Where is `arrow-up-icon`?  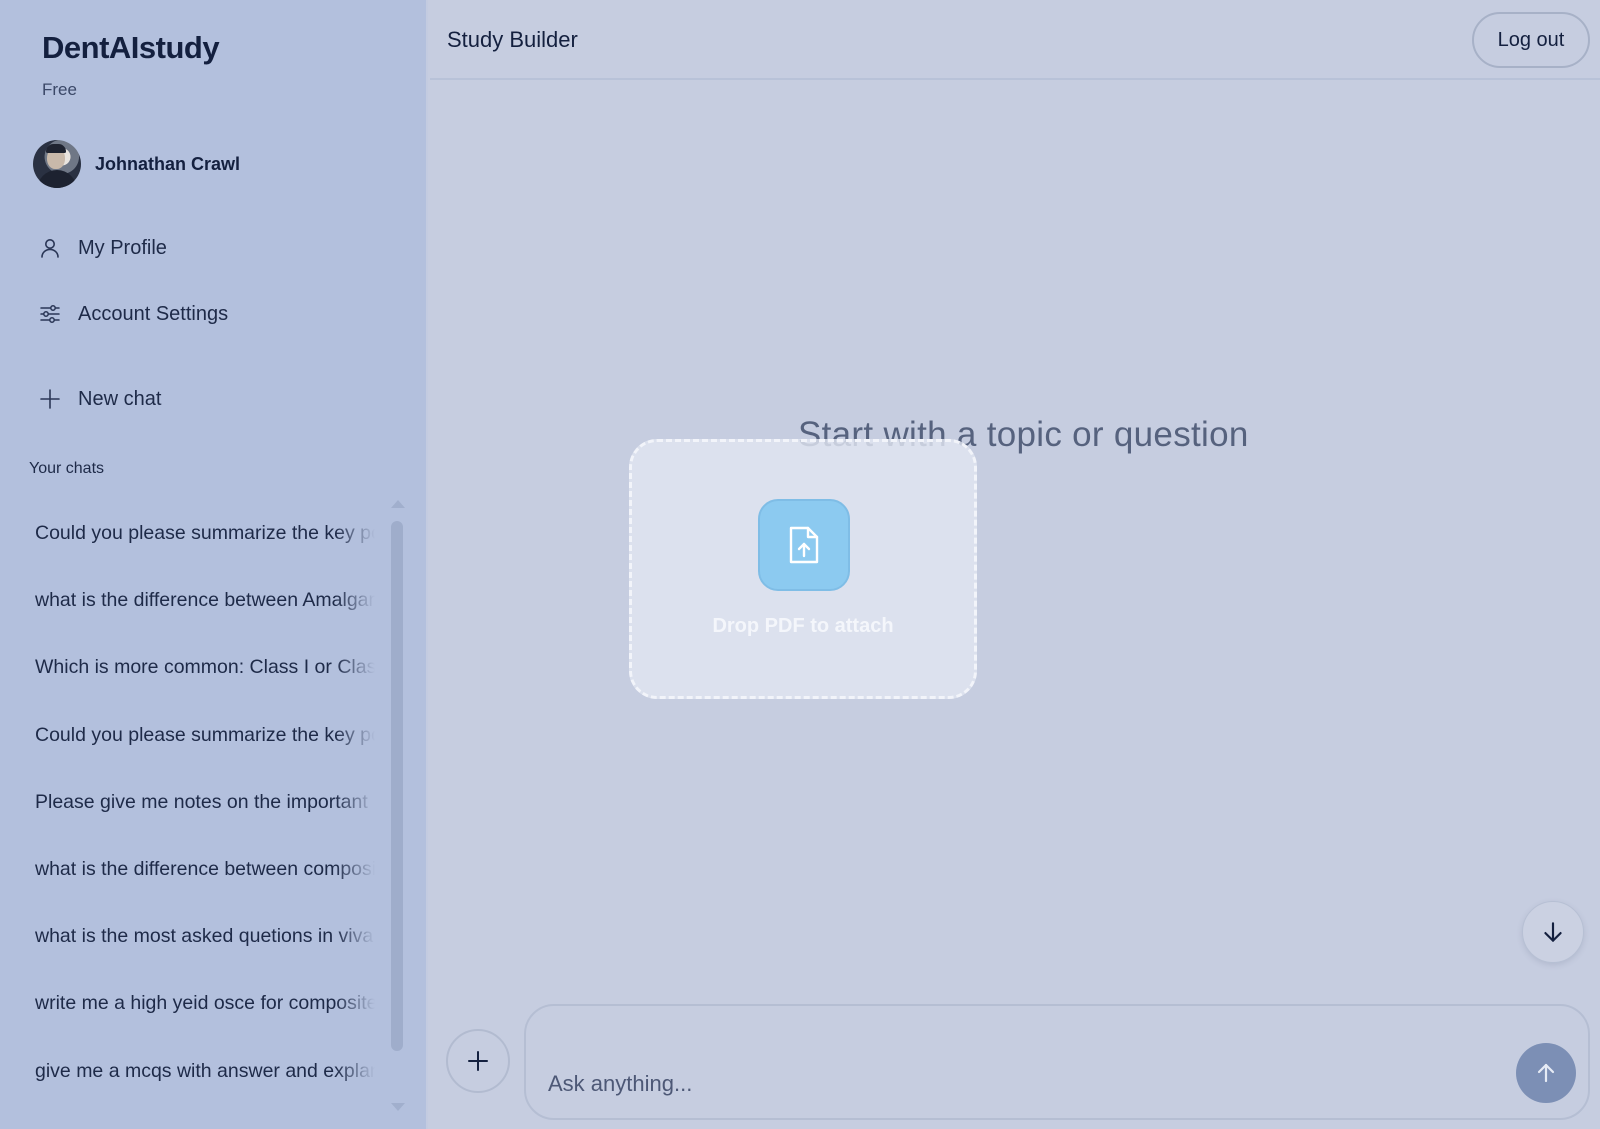
arrow-up-icon is located at coordinates (1546, 1073).